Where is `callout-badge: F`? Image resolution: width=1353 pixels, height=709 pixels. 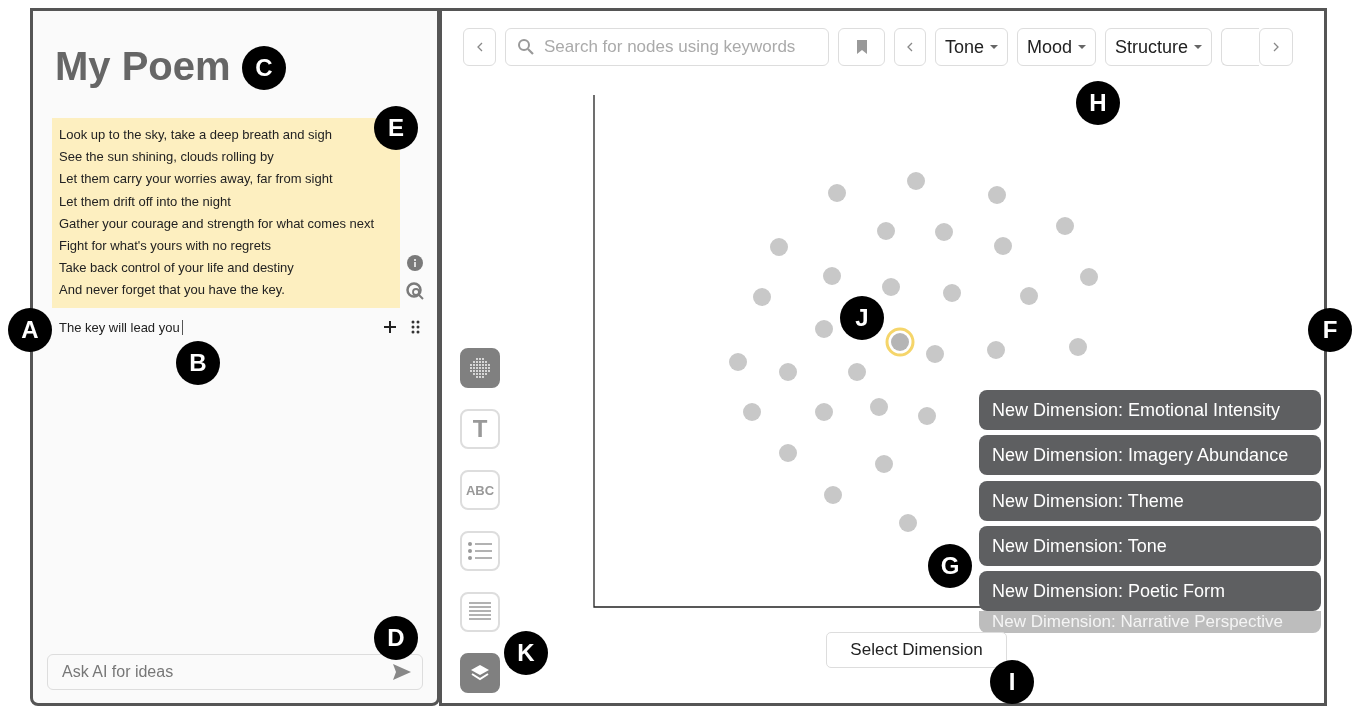 callout-badge: F is located at coordinates (1330, 330).